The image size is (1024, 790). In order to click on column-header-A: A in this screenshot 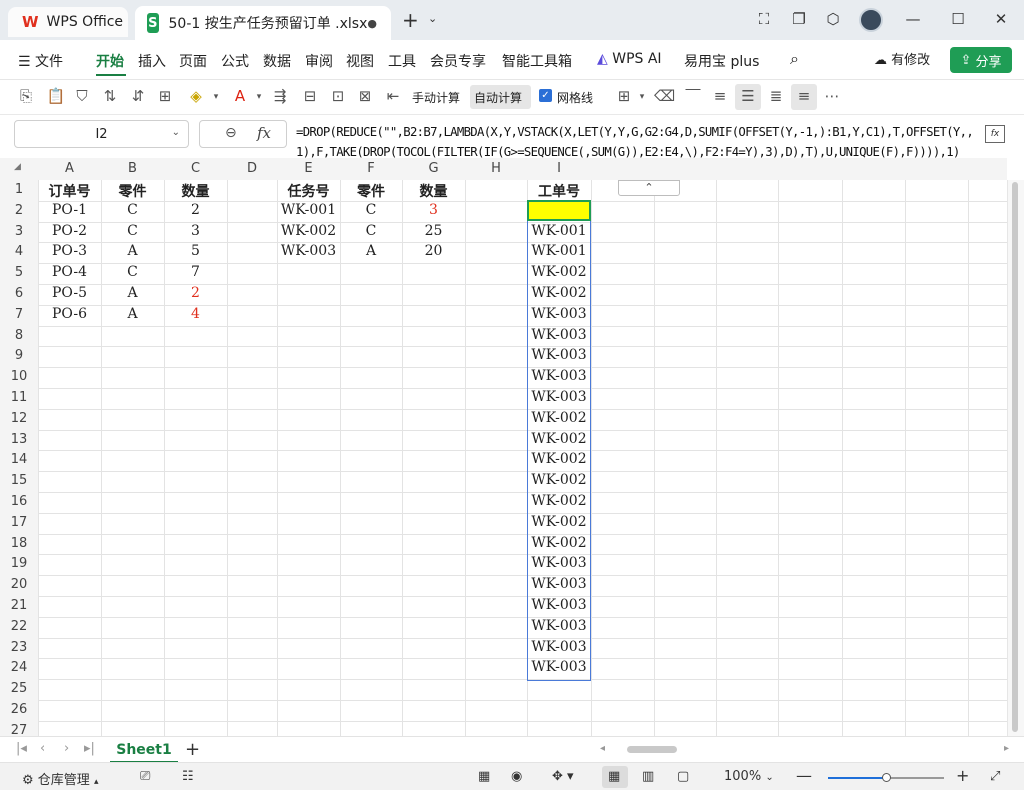, I will do `click(69, 168)`.